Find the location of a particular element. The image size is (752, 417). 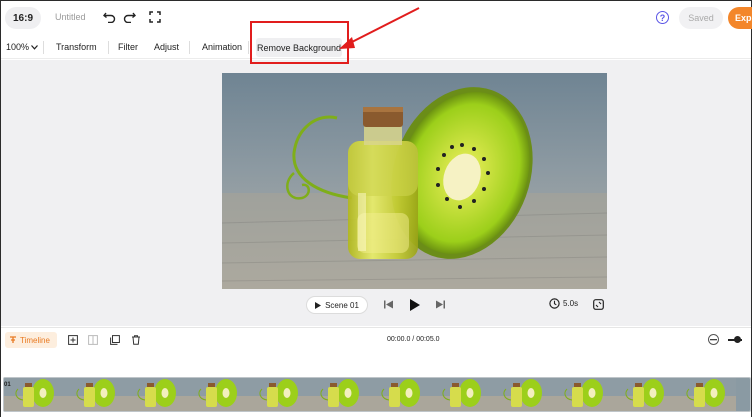

fit-screen-icon is located at coordinates (598, 304).